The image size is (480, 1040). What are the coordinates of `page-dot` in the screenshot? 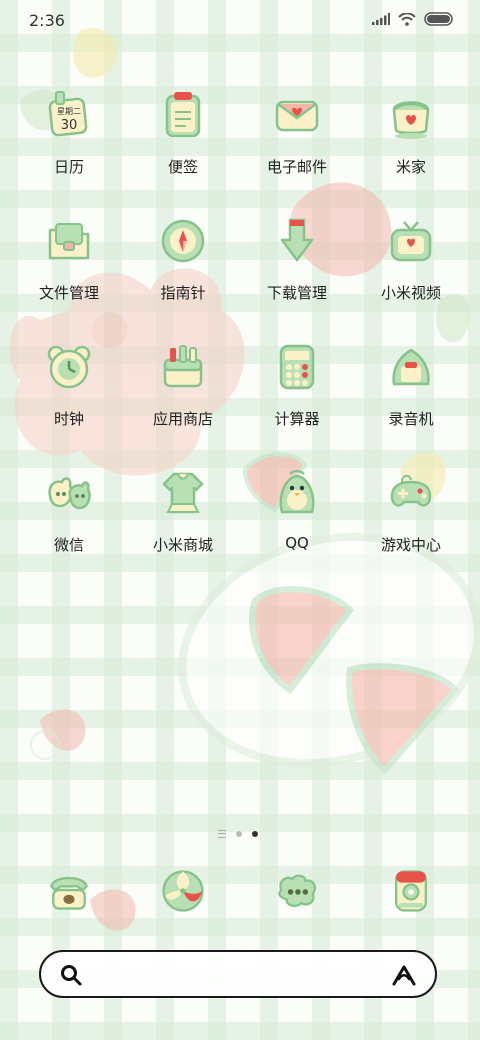 It's located at (239, 834).